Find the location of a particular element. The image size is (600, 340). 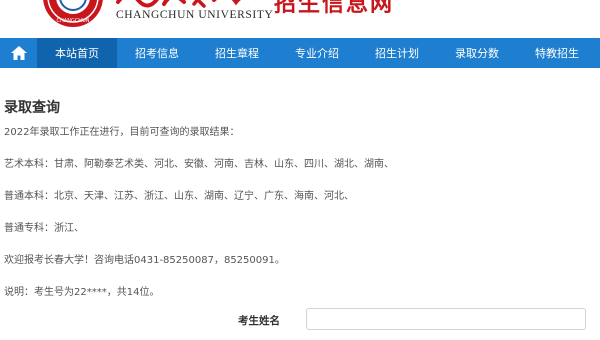

nav-item-enrollment-plan: 招生计划 is located at coordinates (397, 53).